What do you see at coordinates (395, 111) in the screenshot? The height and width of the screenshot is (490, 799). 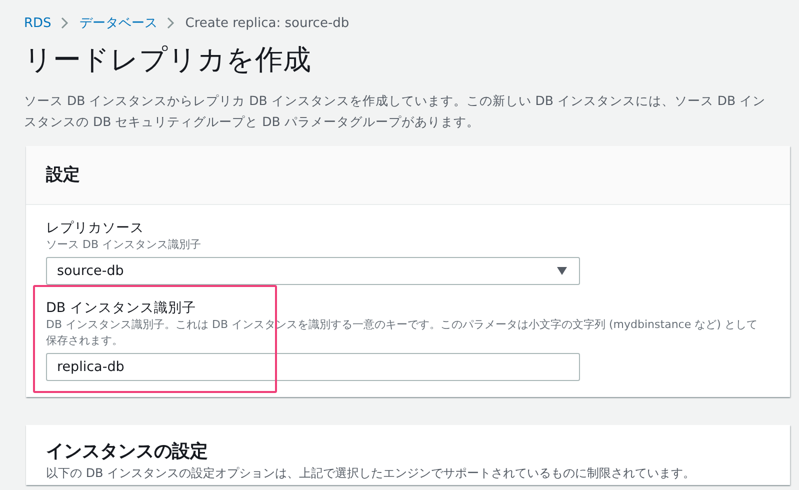 I see `page-description: ソース DB インスタンスからレプリカ DB インスタンスを作成しています。この新しい DB インスタンスには、ソース DB インスタンスの DB セキュリティグループと DB パラメータグループがあります。` at bounding box center [395, 111].